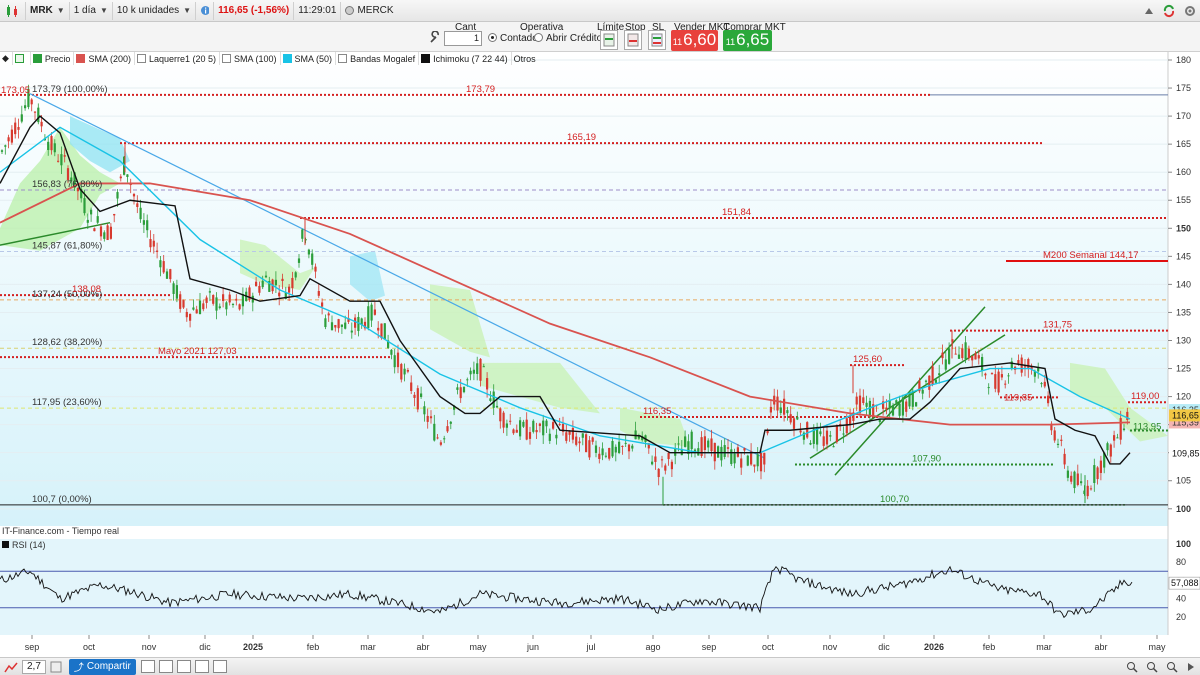 The image size is (1200, 675). Describe the element at coordinates (378, 58) in the screenshot. I see `legend-bandas: Bandas Mogalef` at that location.